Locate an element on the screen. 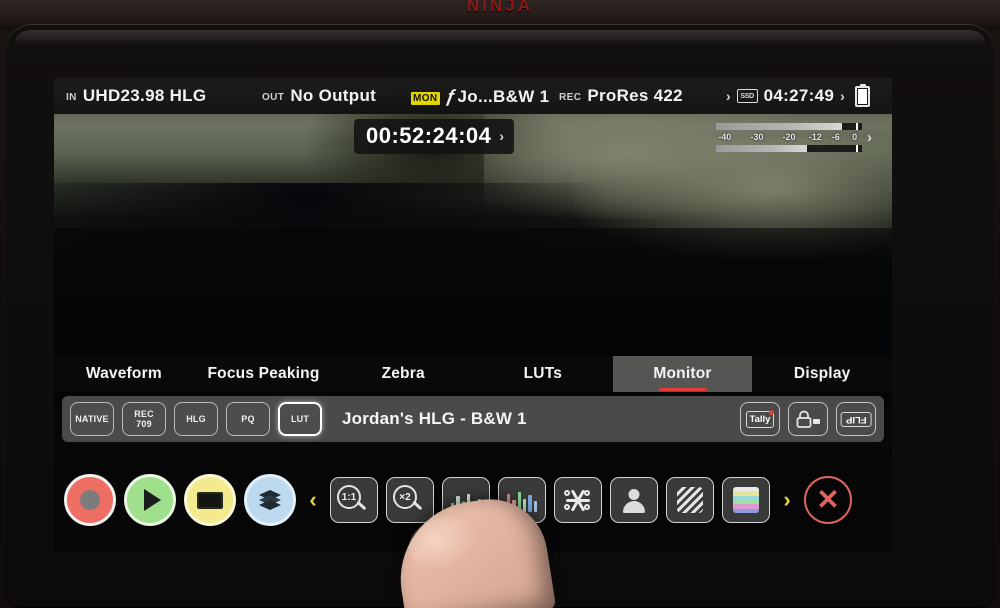  record-codec-value: ProRes 422 is located at coordinates (635, 95).